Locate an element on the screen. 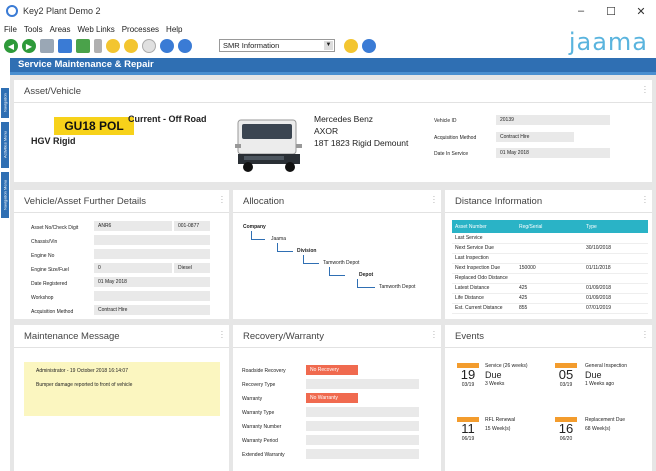 The image size is (656, 471). event-sub: 1 Weeks ago is located at coordinates (600, 384).